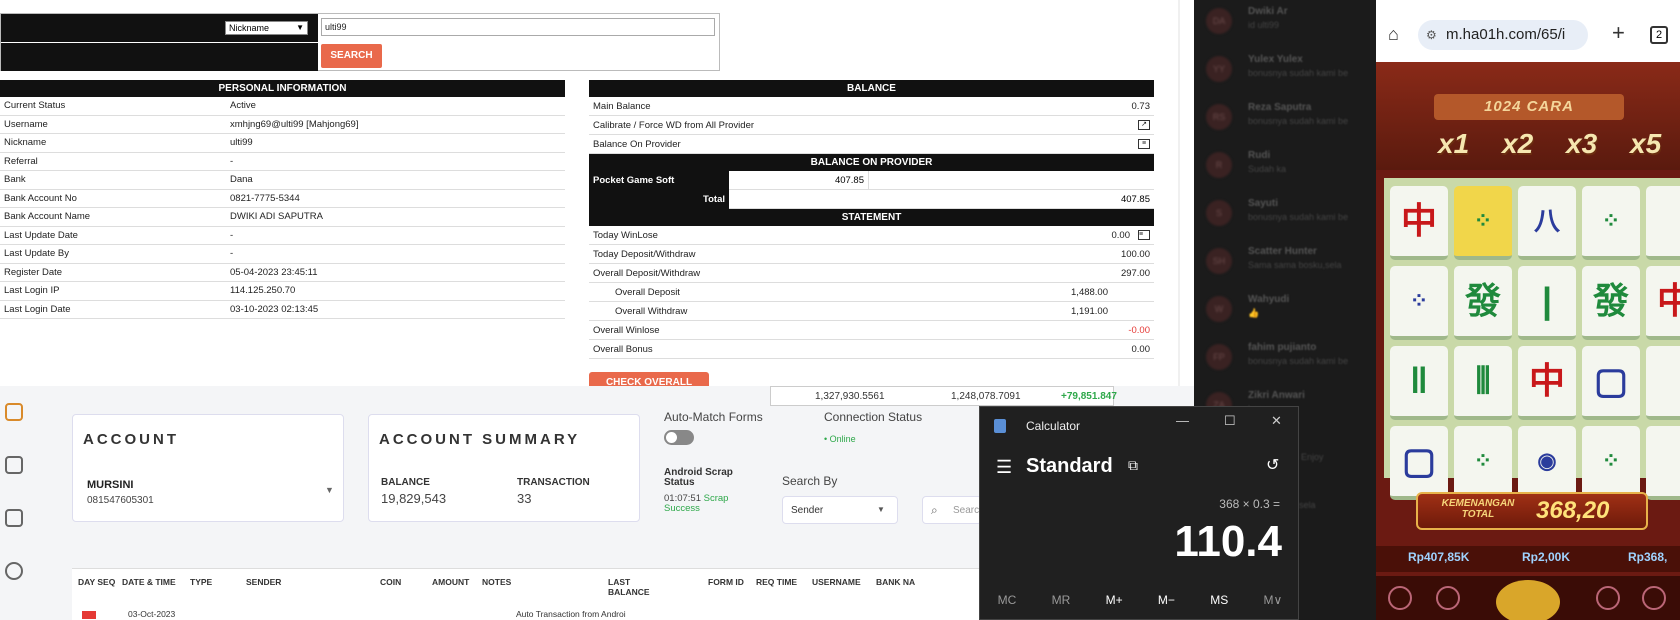 Image resolution: width=1680 pixels, height=620 pixels. I want to click on memory-key: M∨, so click(1273, 600).